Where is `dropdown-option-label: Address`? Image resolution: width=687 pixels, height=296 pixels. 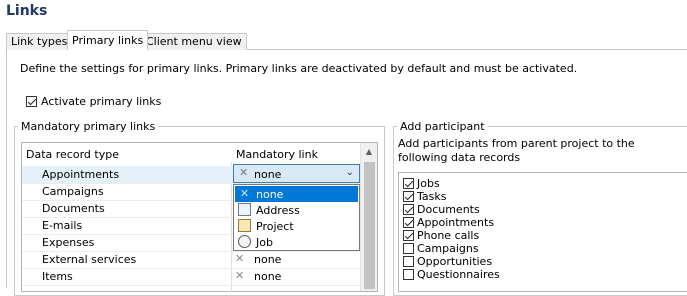 dropdown-option-label: Address is located at coordinates (278, 210).